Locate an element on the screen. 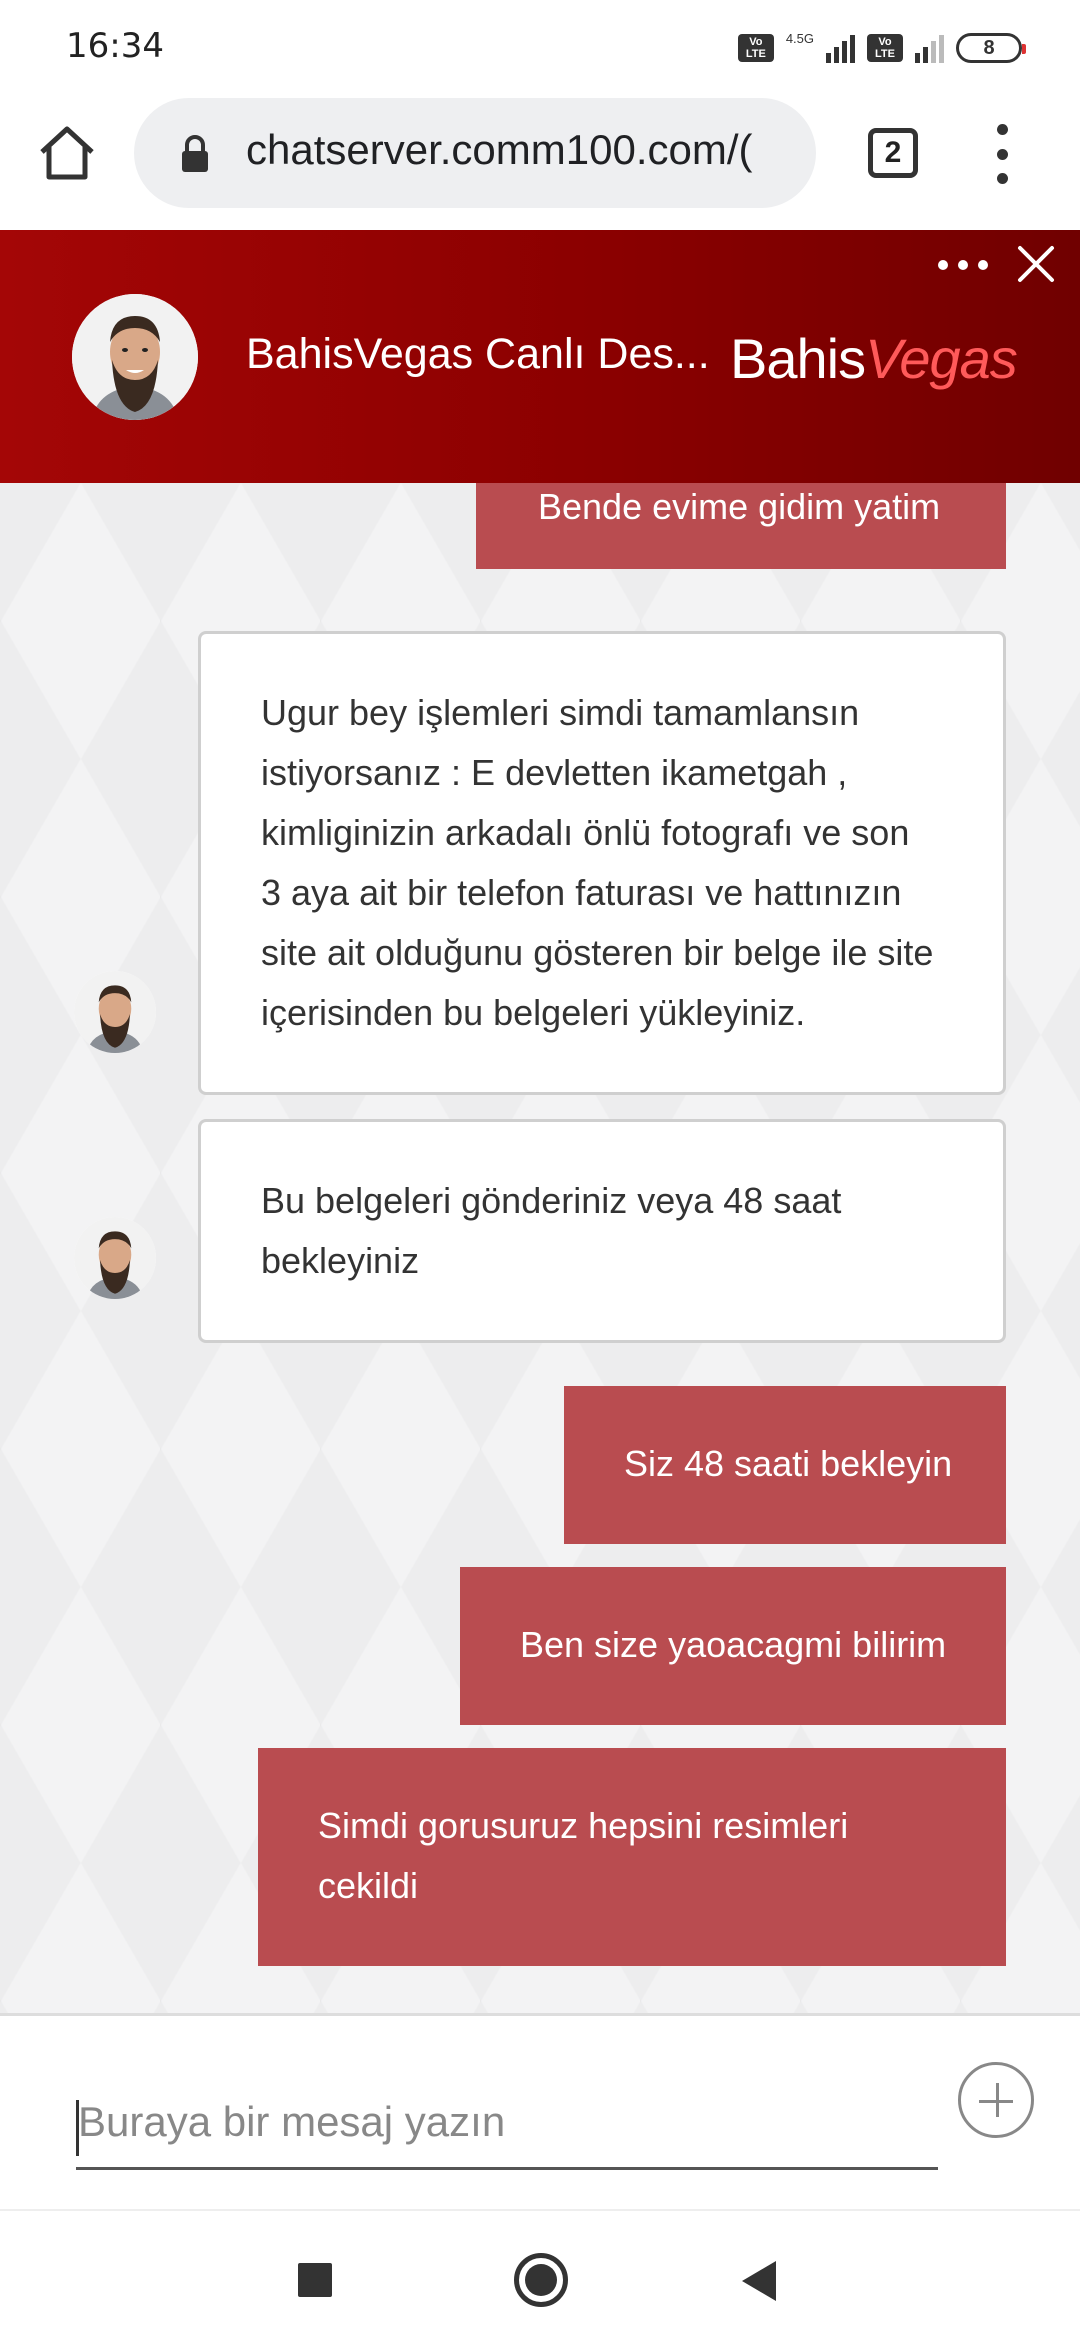 This screenshot has height=2340, width=1080. brand-logo-part2: Vegas is located at coordinates (941, 358).